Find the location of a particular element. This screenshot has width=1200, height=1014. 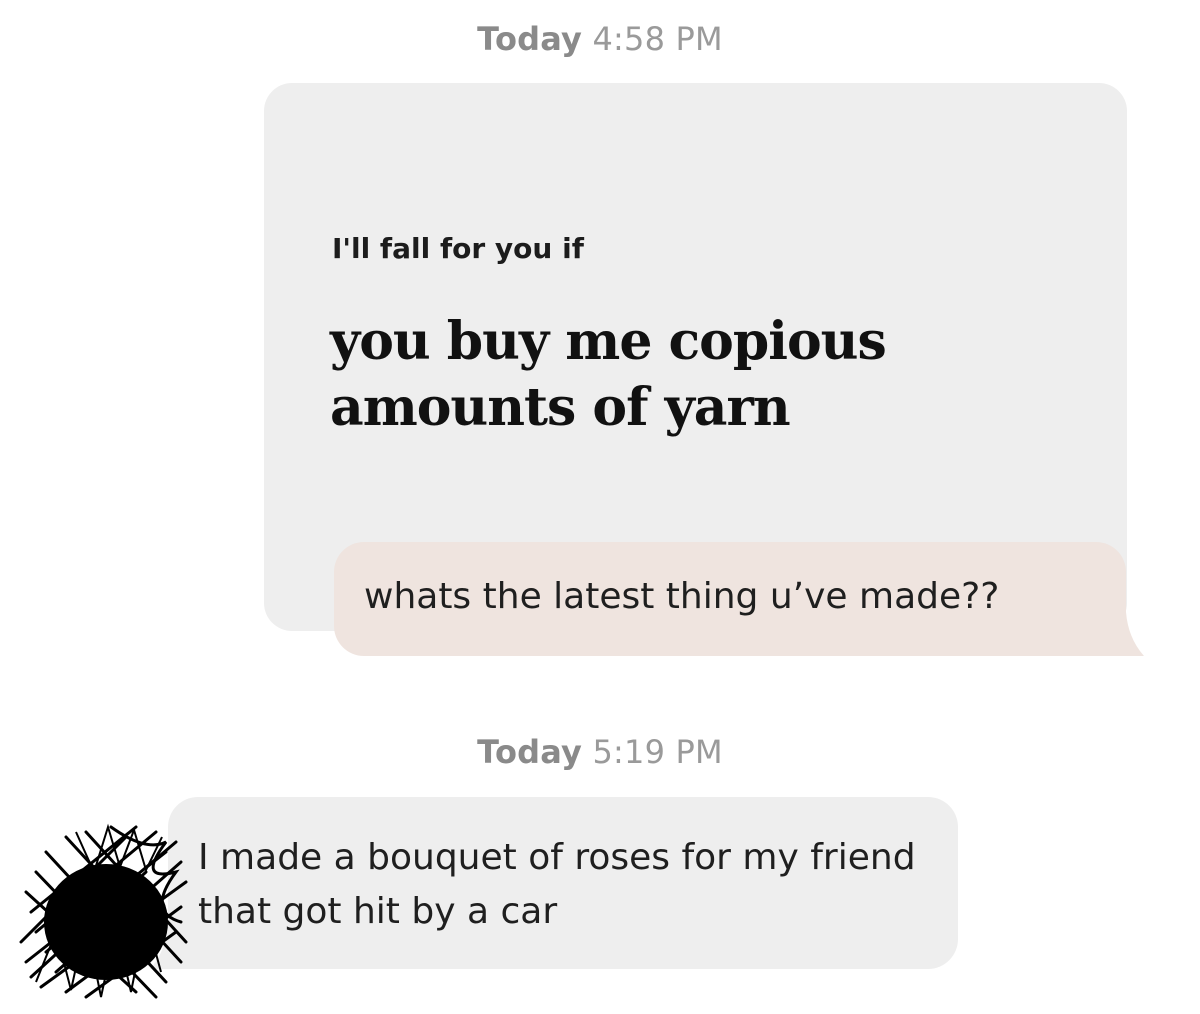

sent-message-text: whats the latest thing u’ve made?? is located at coordinates (682, 596).